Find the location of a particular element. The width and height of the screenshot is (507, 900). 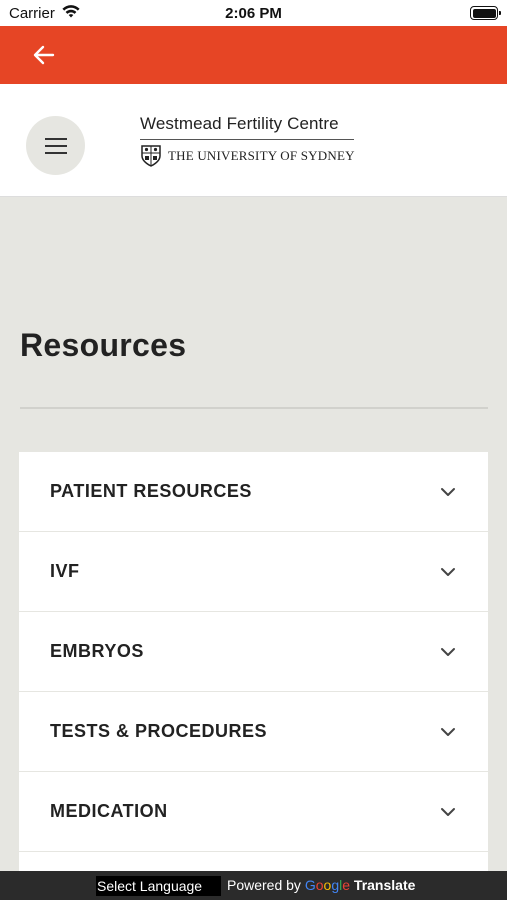

powered-by-label: Powered by Google Translate is located at coordinates (321, 885).